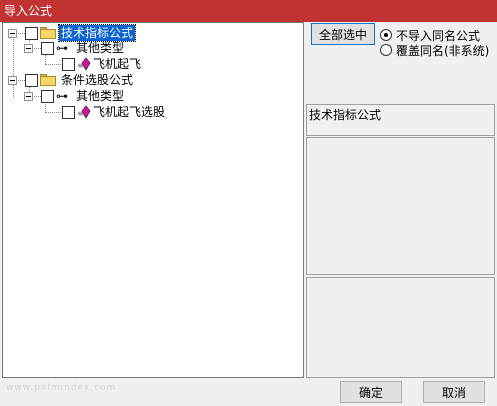 This screenshot has width=497, height=406. I want to click on cancel-button: 取消, so click(454, 392).